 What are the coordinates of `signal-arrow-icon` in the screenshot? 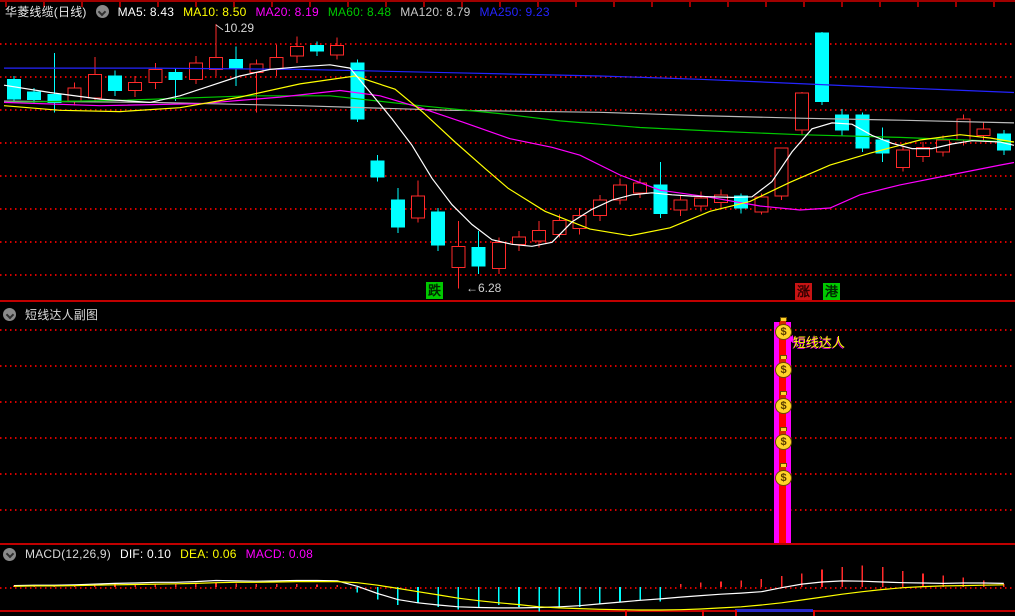 It's located at (790, 339).